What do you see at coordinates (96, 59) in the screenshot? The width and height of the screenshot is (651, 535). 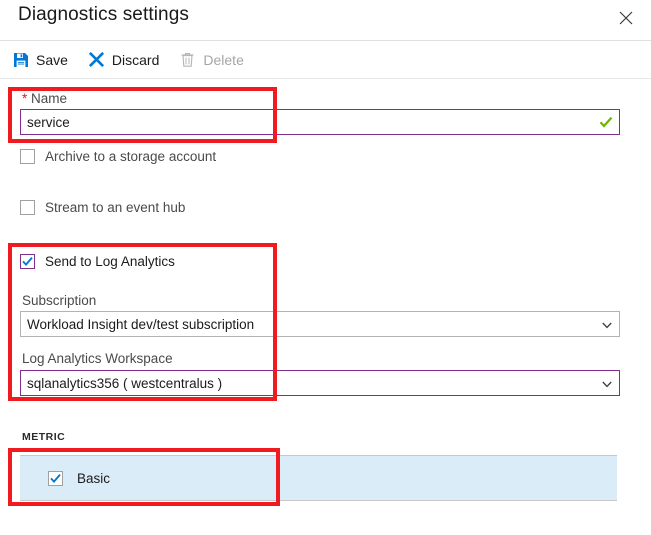 I see `discard-x-icon` at bounding box center [96, 59].